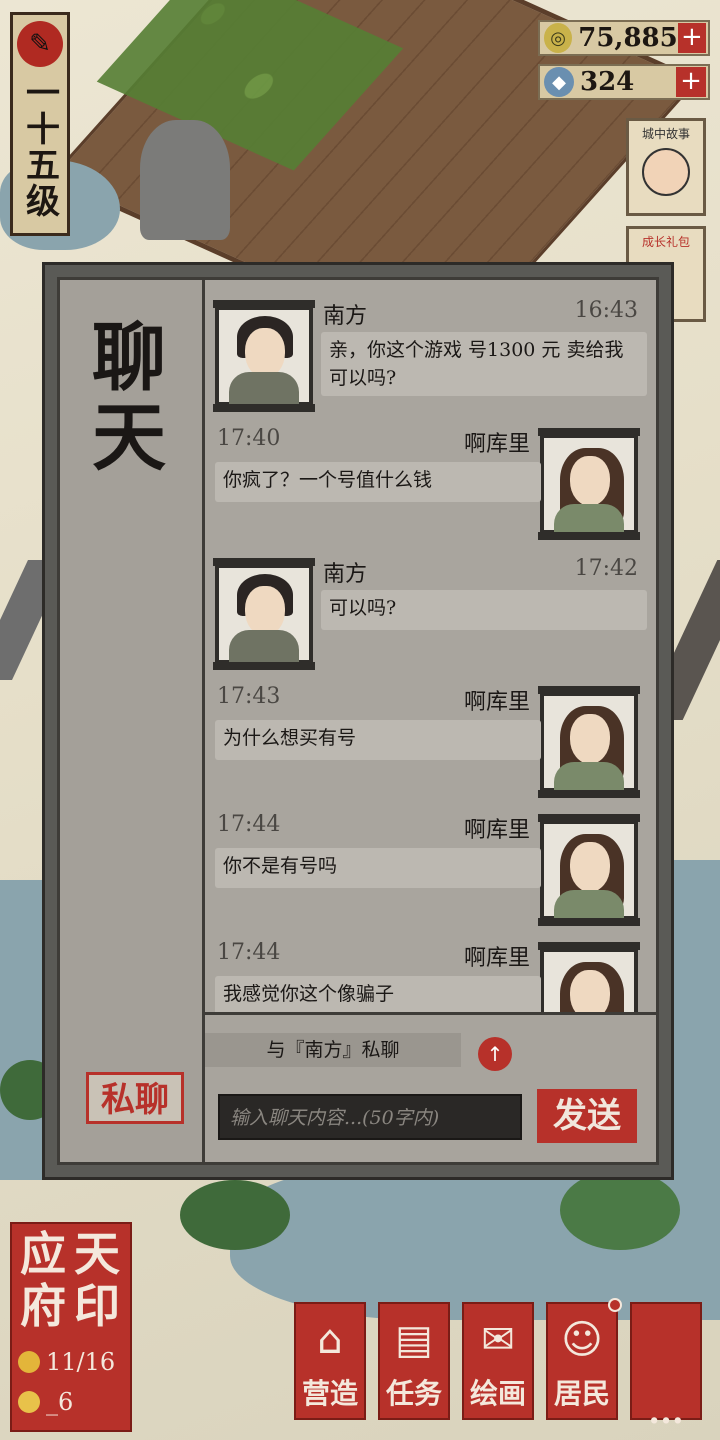 This screenshot has height=1440, width=720. What do you see at coordinates (558, 38) in the screenshot?
I see `copper-coin-icon: ◎` at bounding box center [558, 38].